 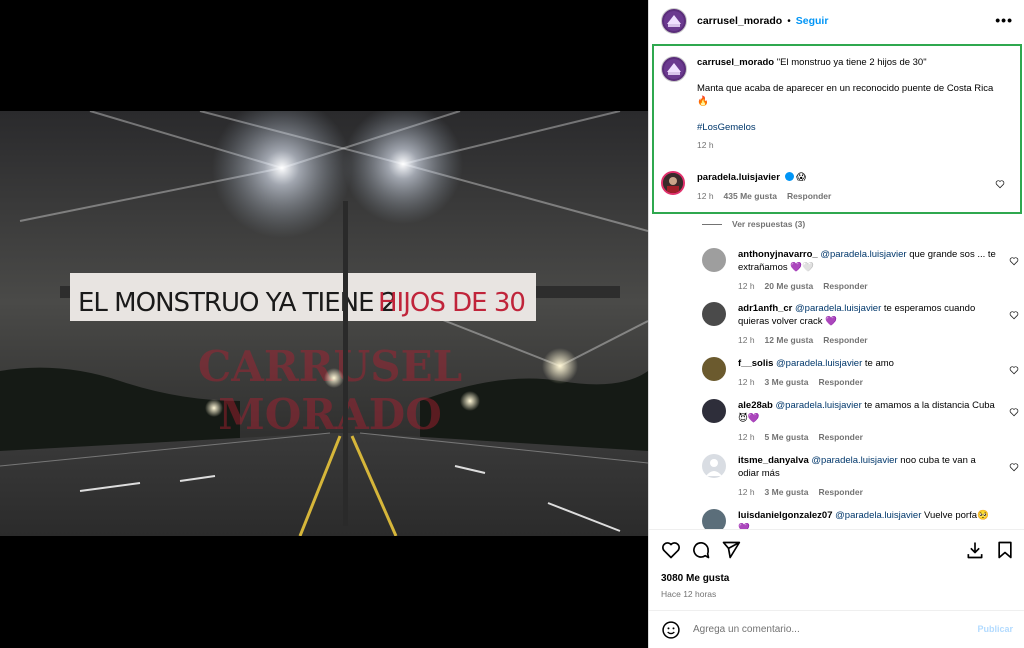 What do you see at coordinates (739, 21) in the screenshot?
I see `author-username: carrusel_morado` at bounding box center [739, 21].